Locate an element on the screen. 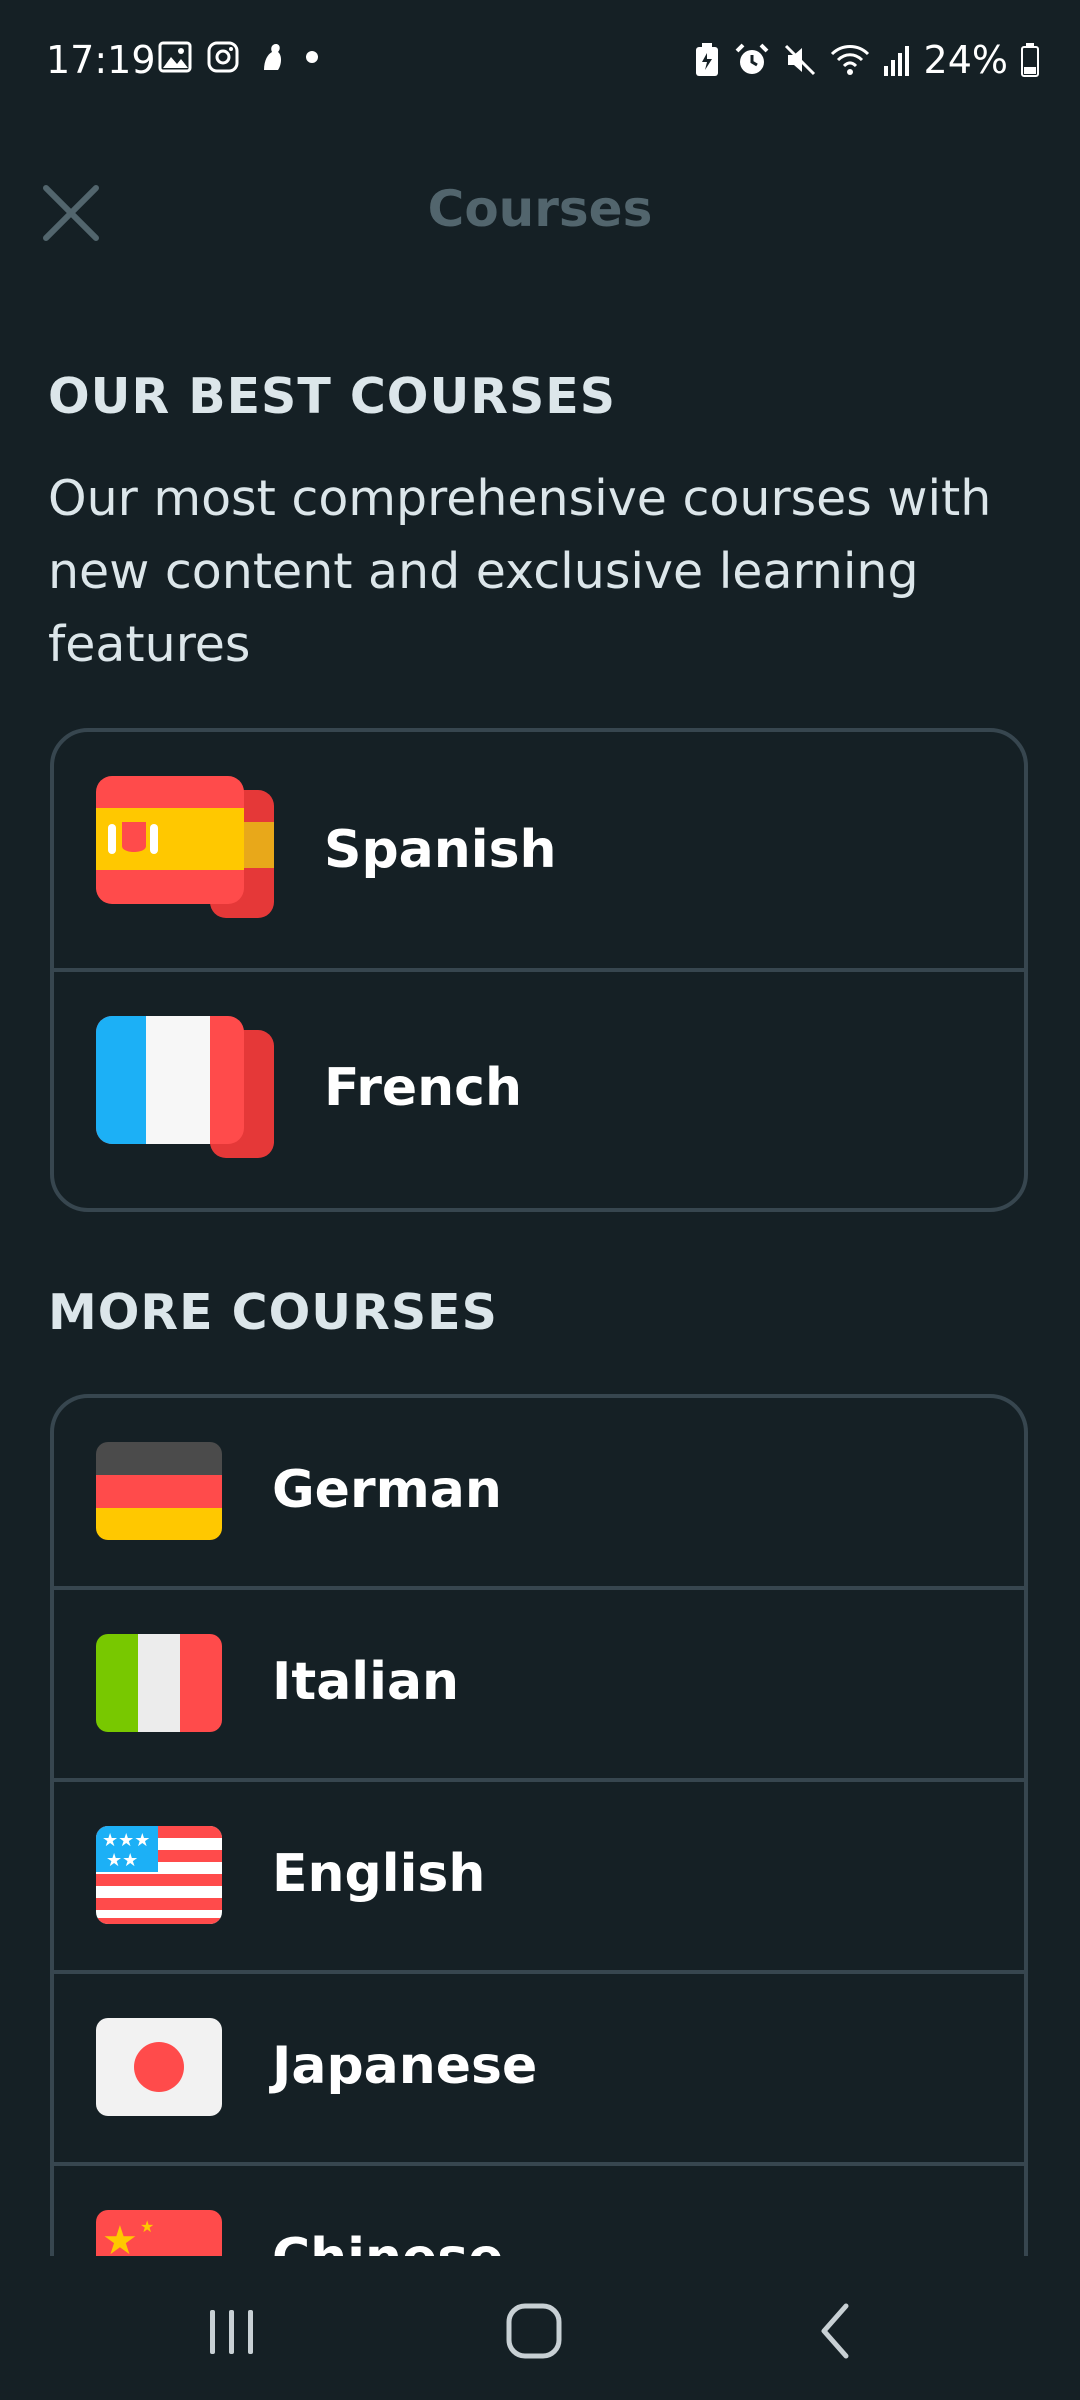 The image size is (1080, 2400). usa-flag-icon: ★★★ ★★ is located at coordinates (159, 1875).